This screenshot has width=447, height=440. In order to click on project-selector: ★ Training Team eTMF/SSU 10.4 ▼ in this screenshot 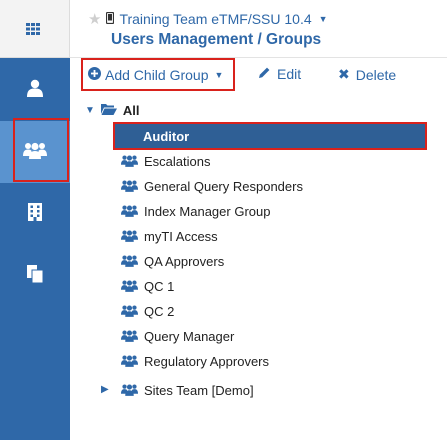, I will do `click(208, 19)`.